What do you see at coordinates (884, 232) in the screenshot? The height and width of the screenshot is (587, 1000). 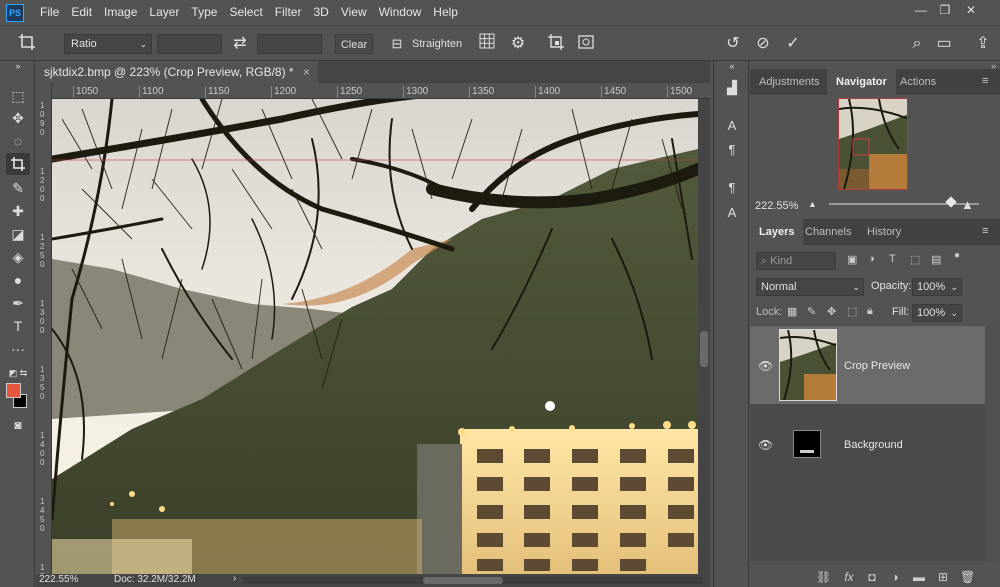 I see `tab-history: History` at bounding box center [884, 232].